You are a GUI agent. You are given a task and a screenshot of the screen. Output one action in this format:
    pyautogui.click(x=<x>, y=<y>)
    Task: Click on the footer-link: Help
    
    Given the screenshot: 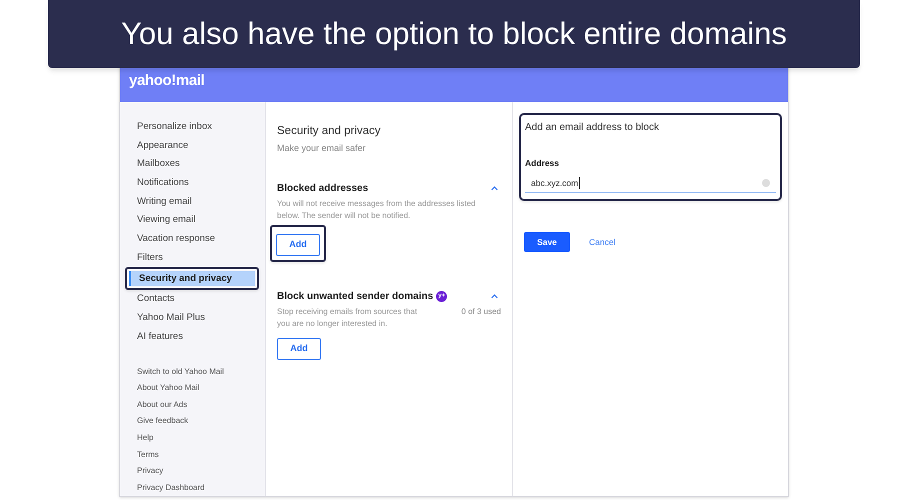 What is the action you would take?
    pyautogui.click(x=145, y=438)
    